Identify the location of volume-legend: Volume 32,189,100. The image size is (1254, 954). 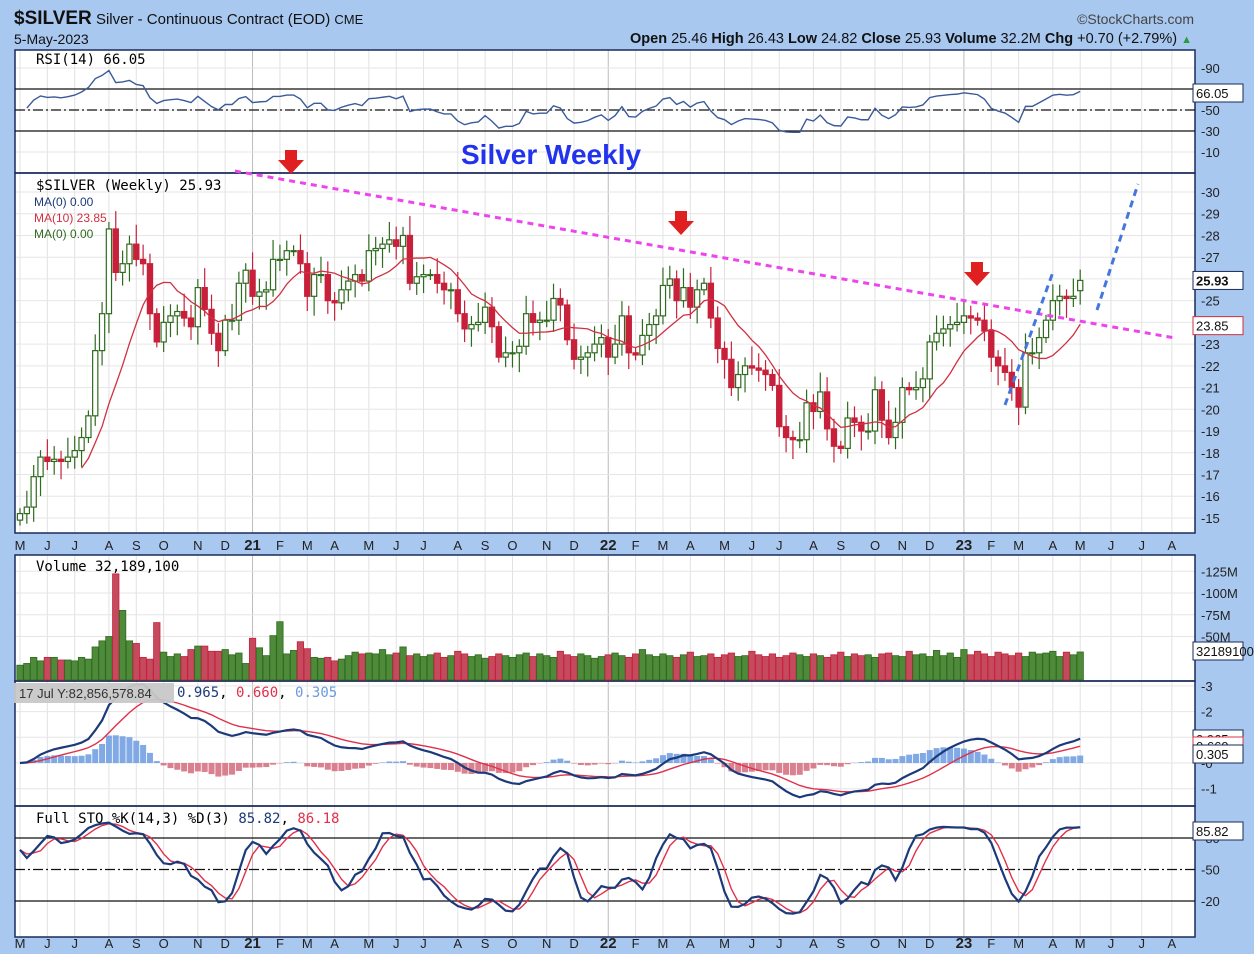
(107, 567).